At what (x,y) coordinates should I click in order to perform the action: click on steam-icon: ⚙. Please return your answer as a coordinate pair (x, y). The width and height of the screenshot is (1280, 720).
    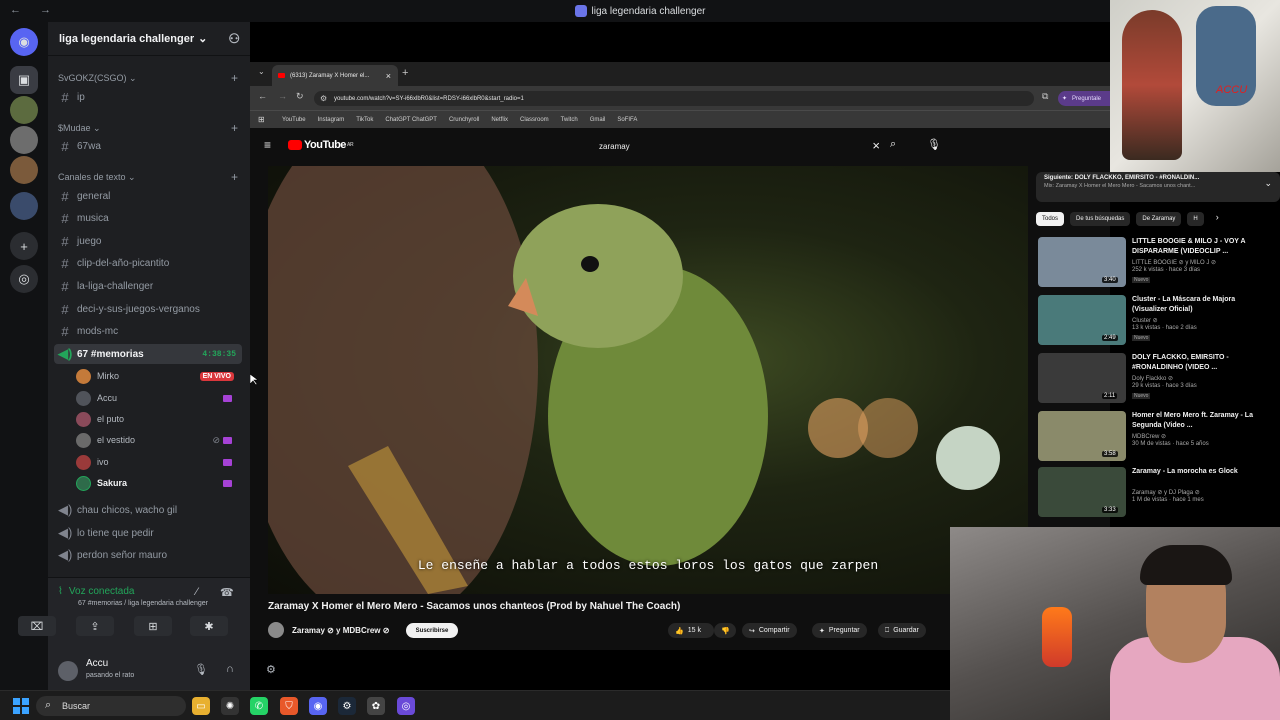
    Looking at the image, I should click on (347, 706).